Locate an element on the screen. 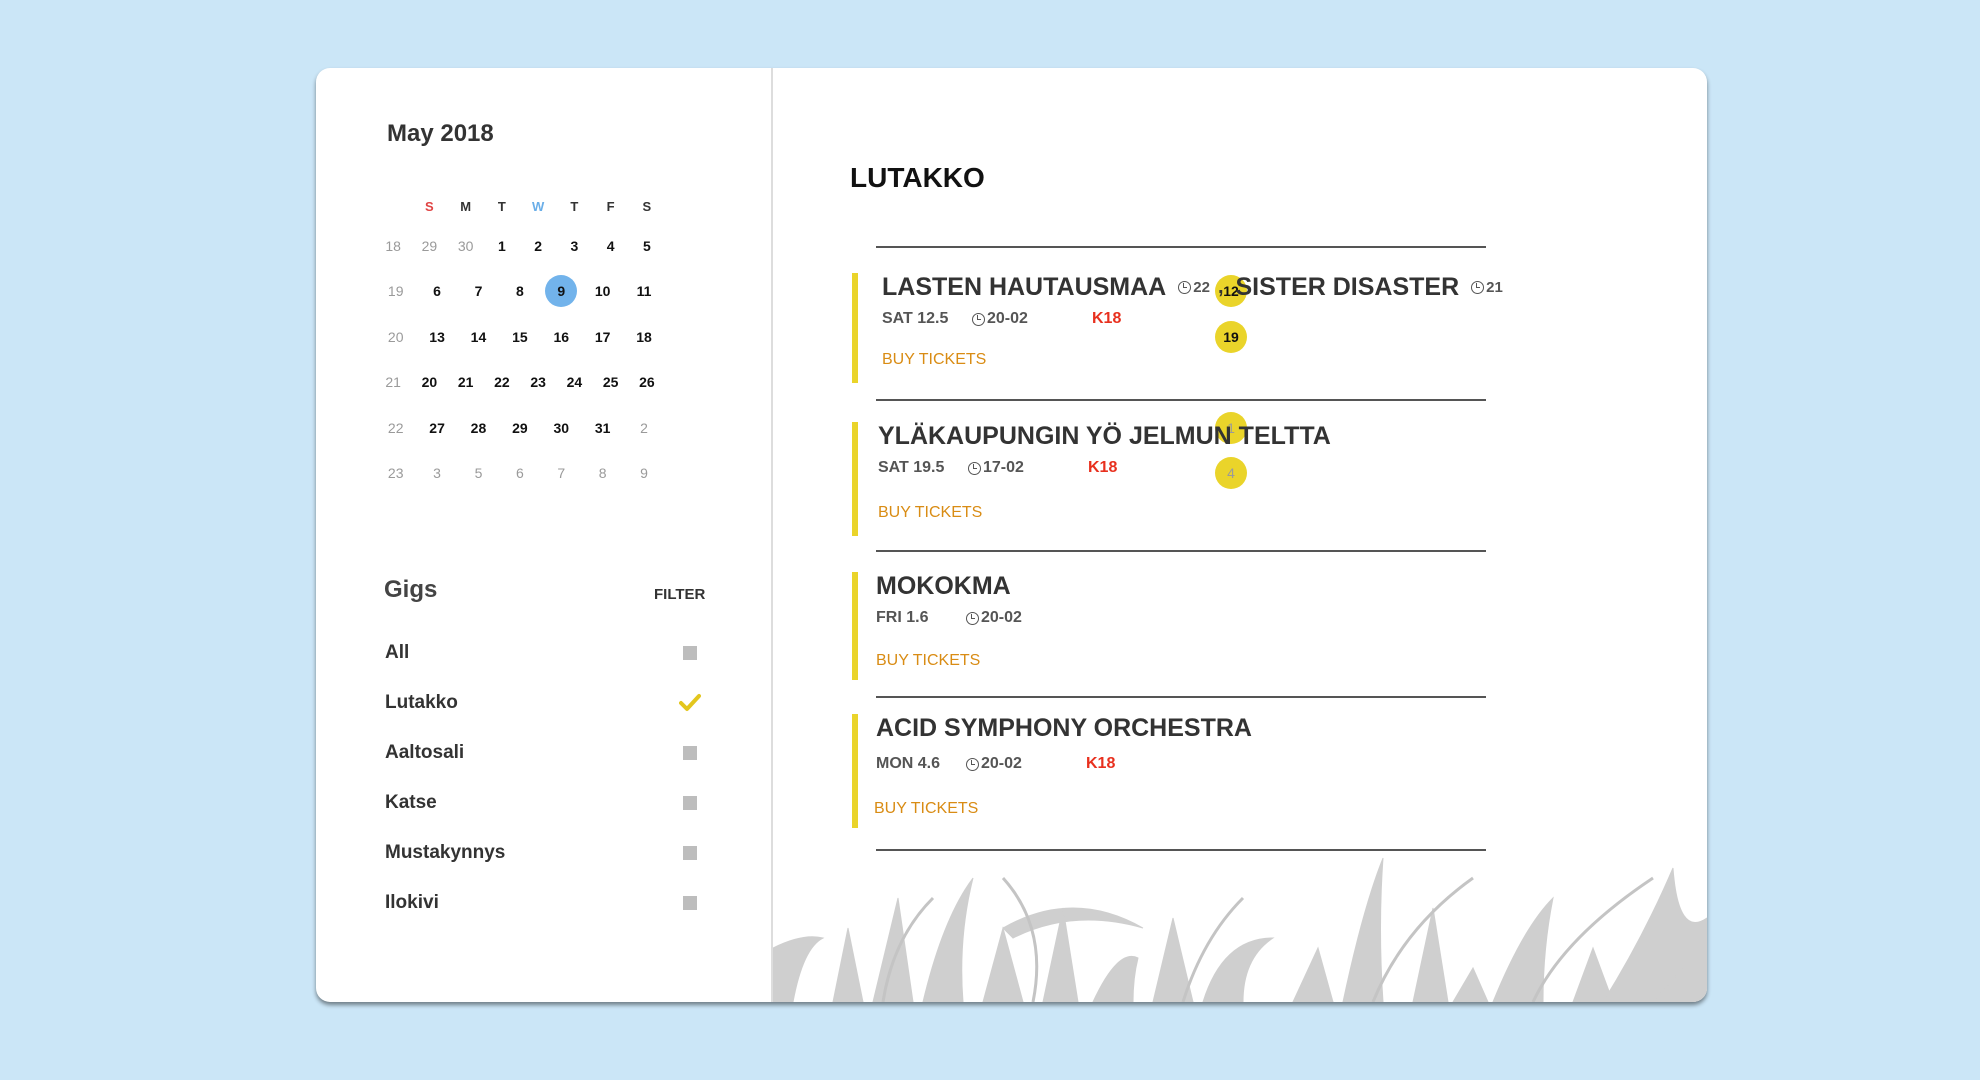 This screenshot has width=1980, height=1080. event-time-label: 20-02 is located at coordinates (1007, 318).